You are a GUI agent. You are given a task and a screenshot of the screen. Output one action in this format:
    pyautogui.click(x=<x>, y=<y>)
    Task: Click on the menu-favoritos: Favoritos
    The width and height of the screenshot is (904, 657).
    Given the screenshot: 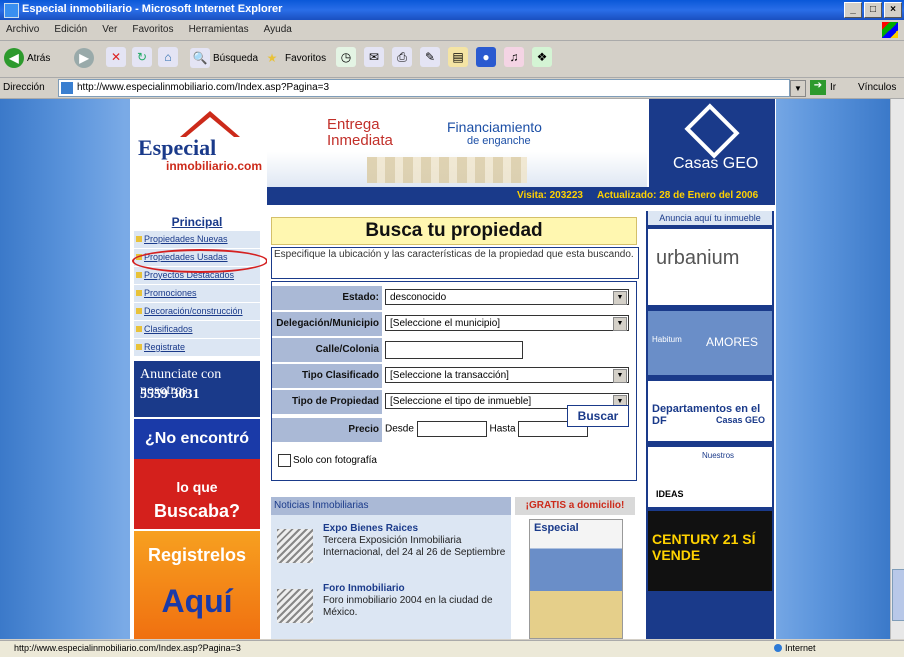 What is the action you would take?
    pyautogui.click(x=152, y=29)
    